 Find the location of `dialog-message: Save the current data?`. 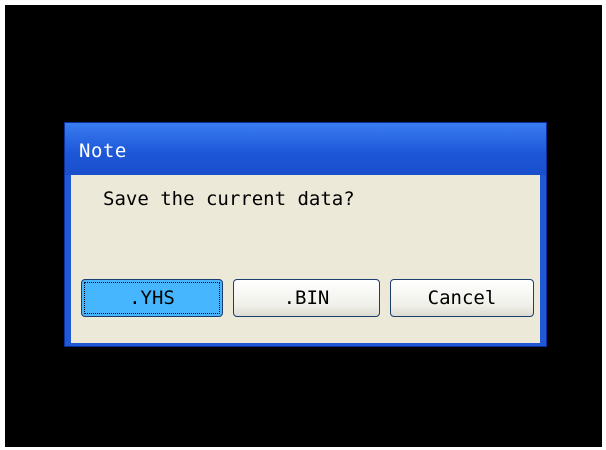

dialog-message: Save the current data? is located at coordinates (229, 199).